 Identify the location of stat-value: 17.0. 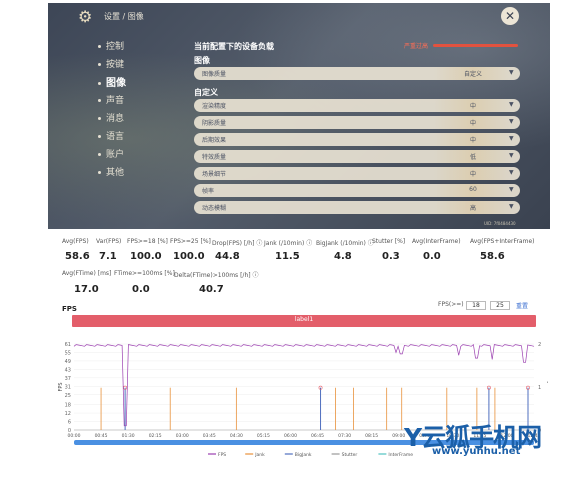
(86, 289).